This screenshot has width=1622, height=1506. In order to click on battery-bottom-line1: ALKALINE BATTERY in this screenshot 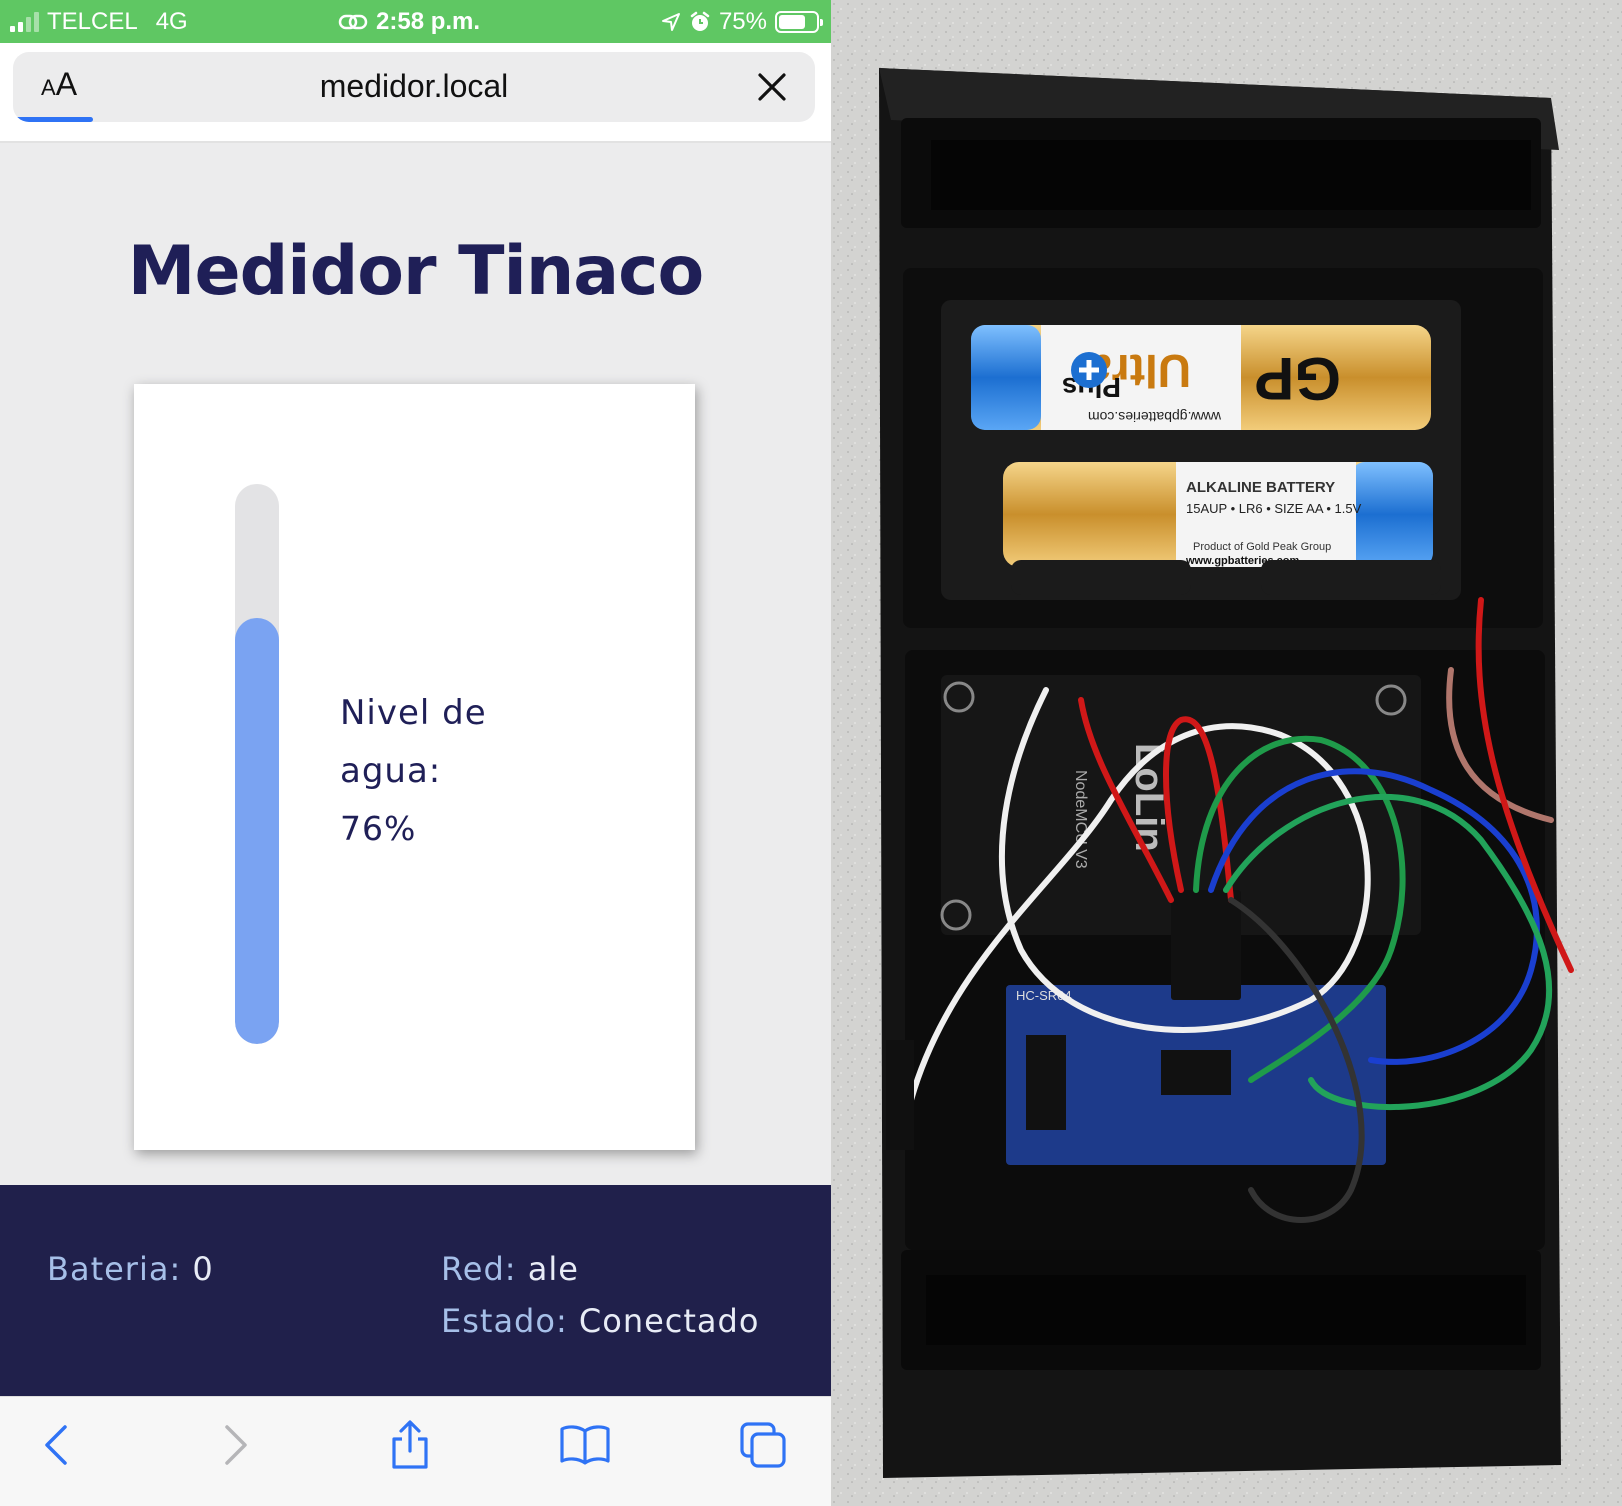, I will do `click(1260, 487)`.